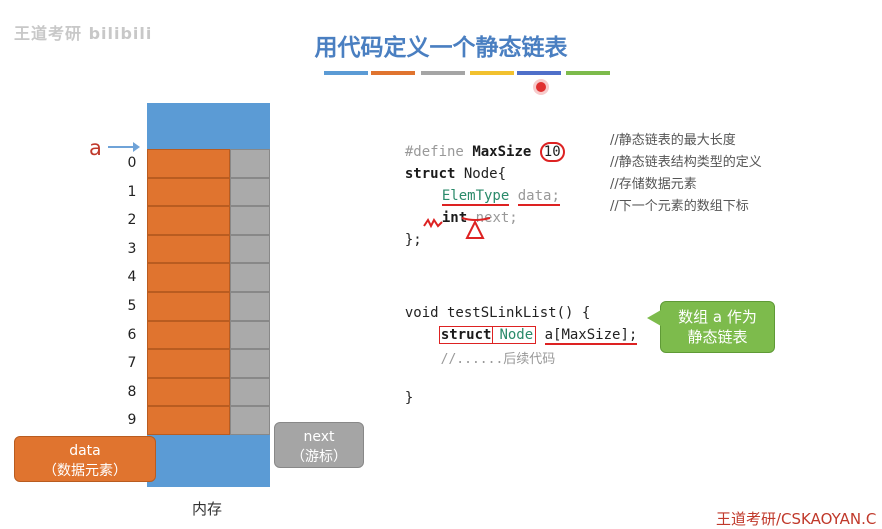 The height and width of the screenshot is (529, 882). I want to click on func-close: }, so click(409, 398).